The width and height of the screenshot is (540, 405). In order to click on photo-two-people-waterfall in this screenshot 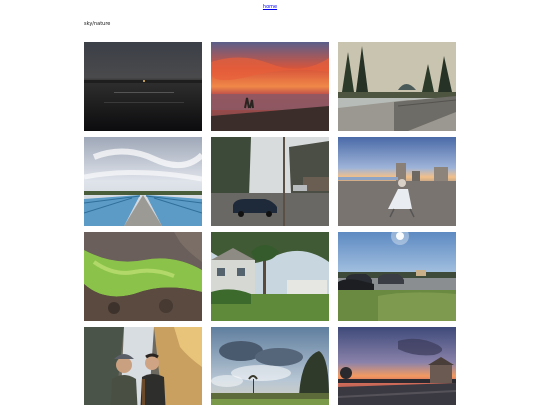, I will do `click(143, 366)`.